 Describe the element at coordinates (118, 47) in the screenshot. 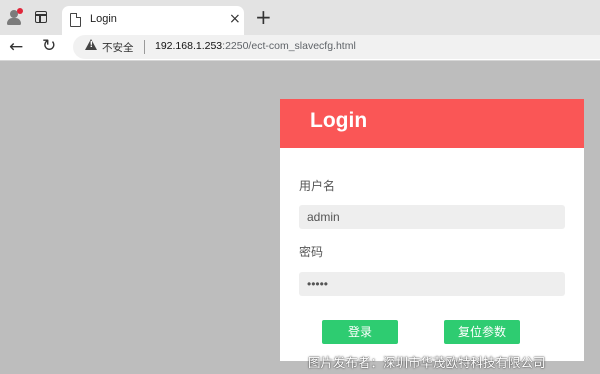

I see `security-label: 不安全` at that location.